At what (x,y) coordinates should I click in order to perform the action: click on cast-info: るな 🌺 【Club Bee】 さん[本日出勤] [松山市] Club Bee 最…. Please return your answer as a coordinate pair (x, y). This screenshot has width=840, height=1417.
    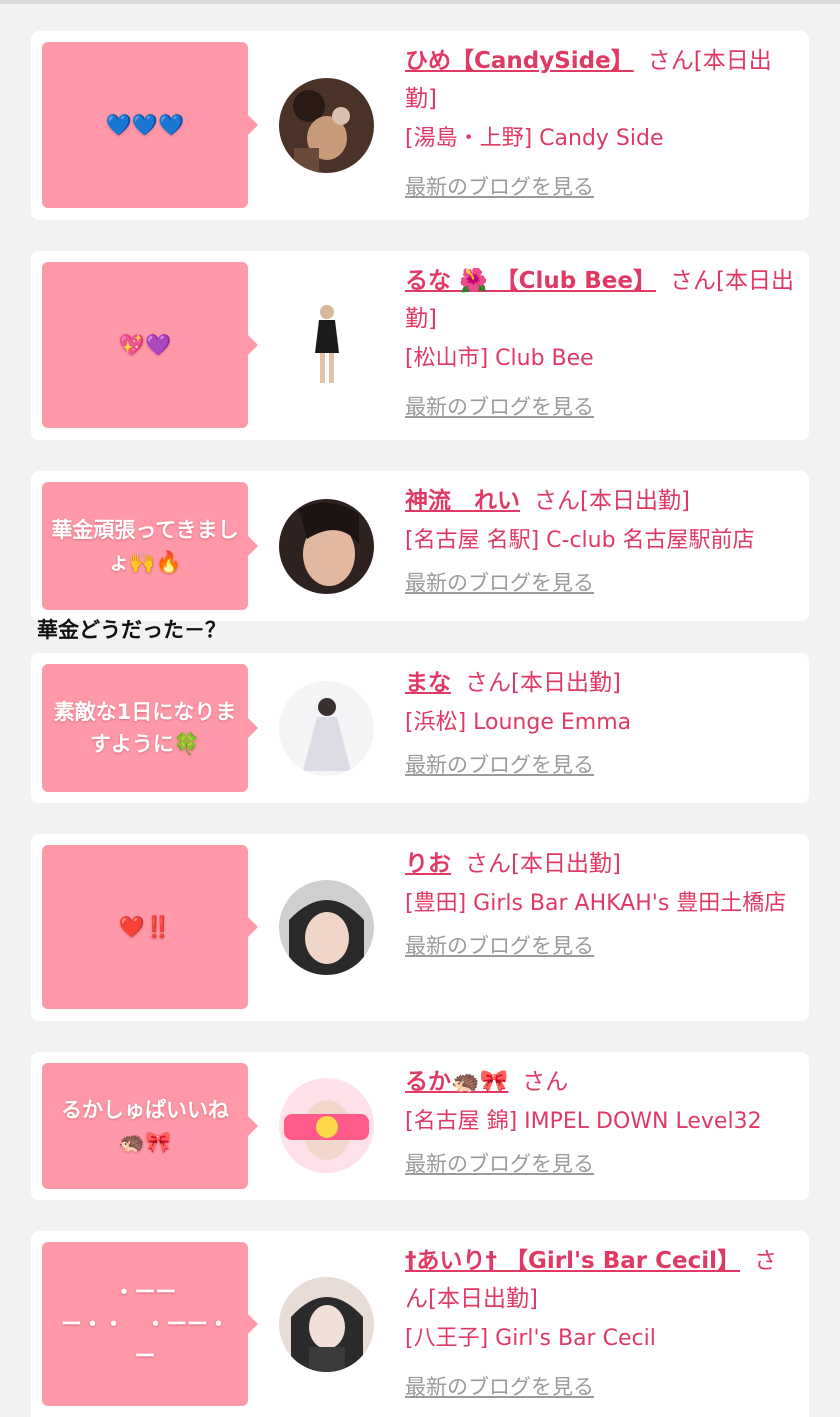
    Looking at the image, I should click on (602, 342).